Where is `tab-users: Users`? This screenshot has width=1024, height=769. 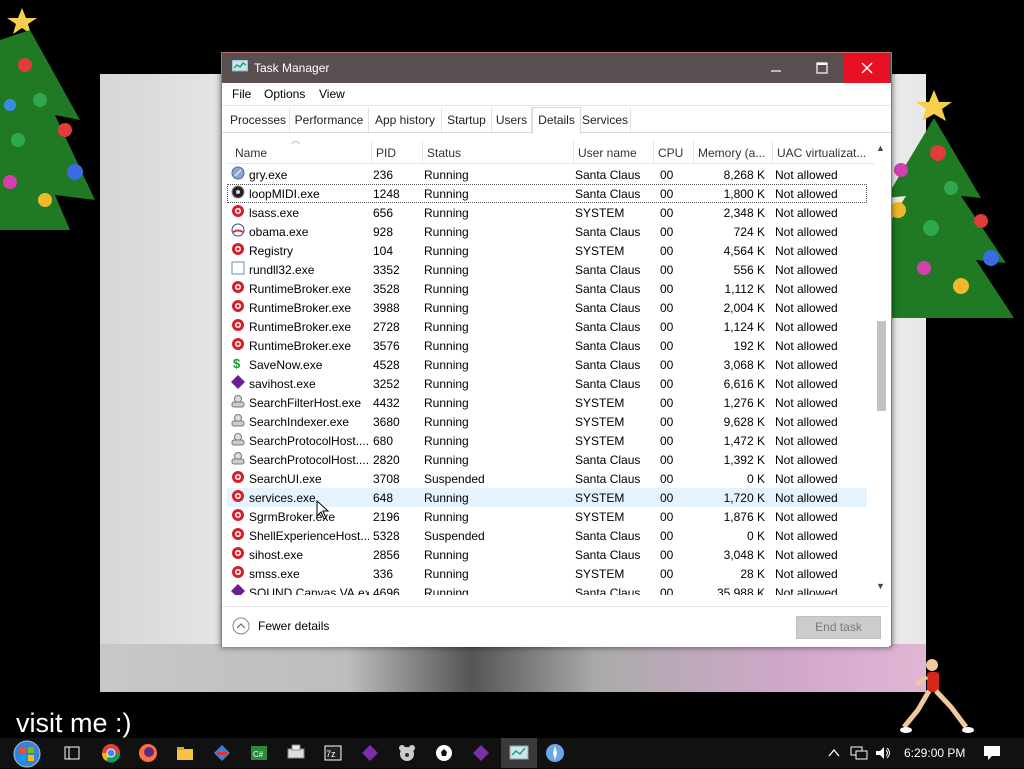
tab-users: Users is located at coordinates (512, 120).